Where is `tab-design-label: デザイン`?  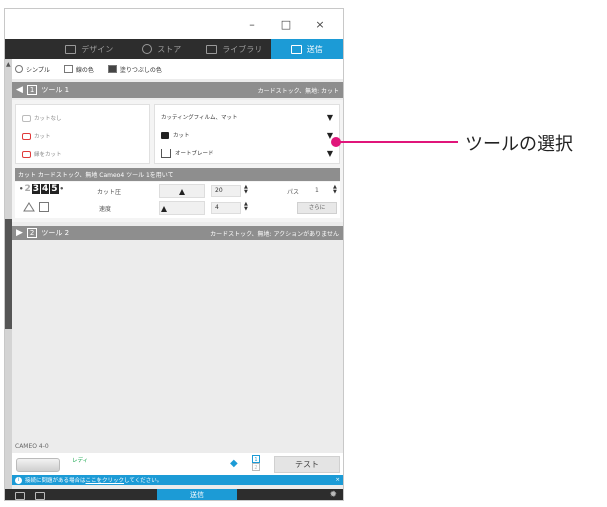
tab-design-label: デザイン is located at coordinates (97, 49).